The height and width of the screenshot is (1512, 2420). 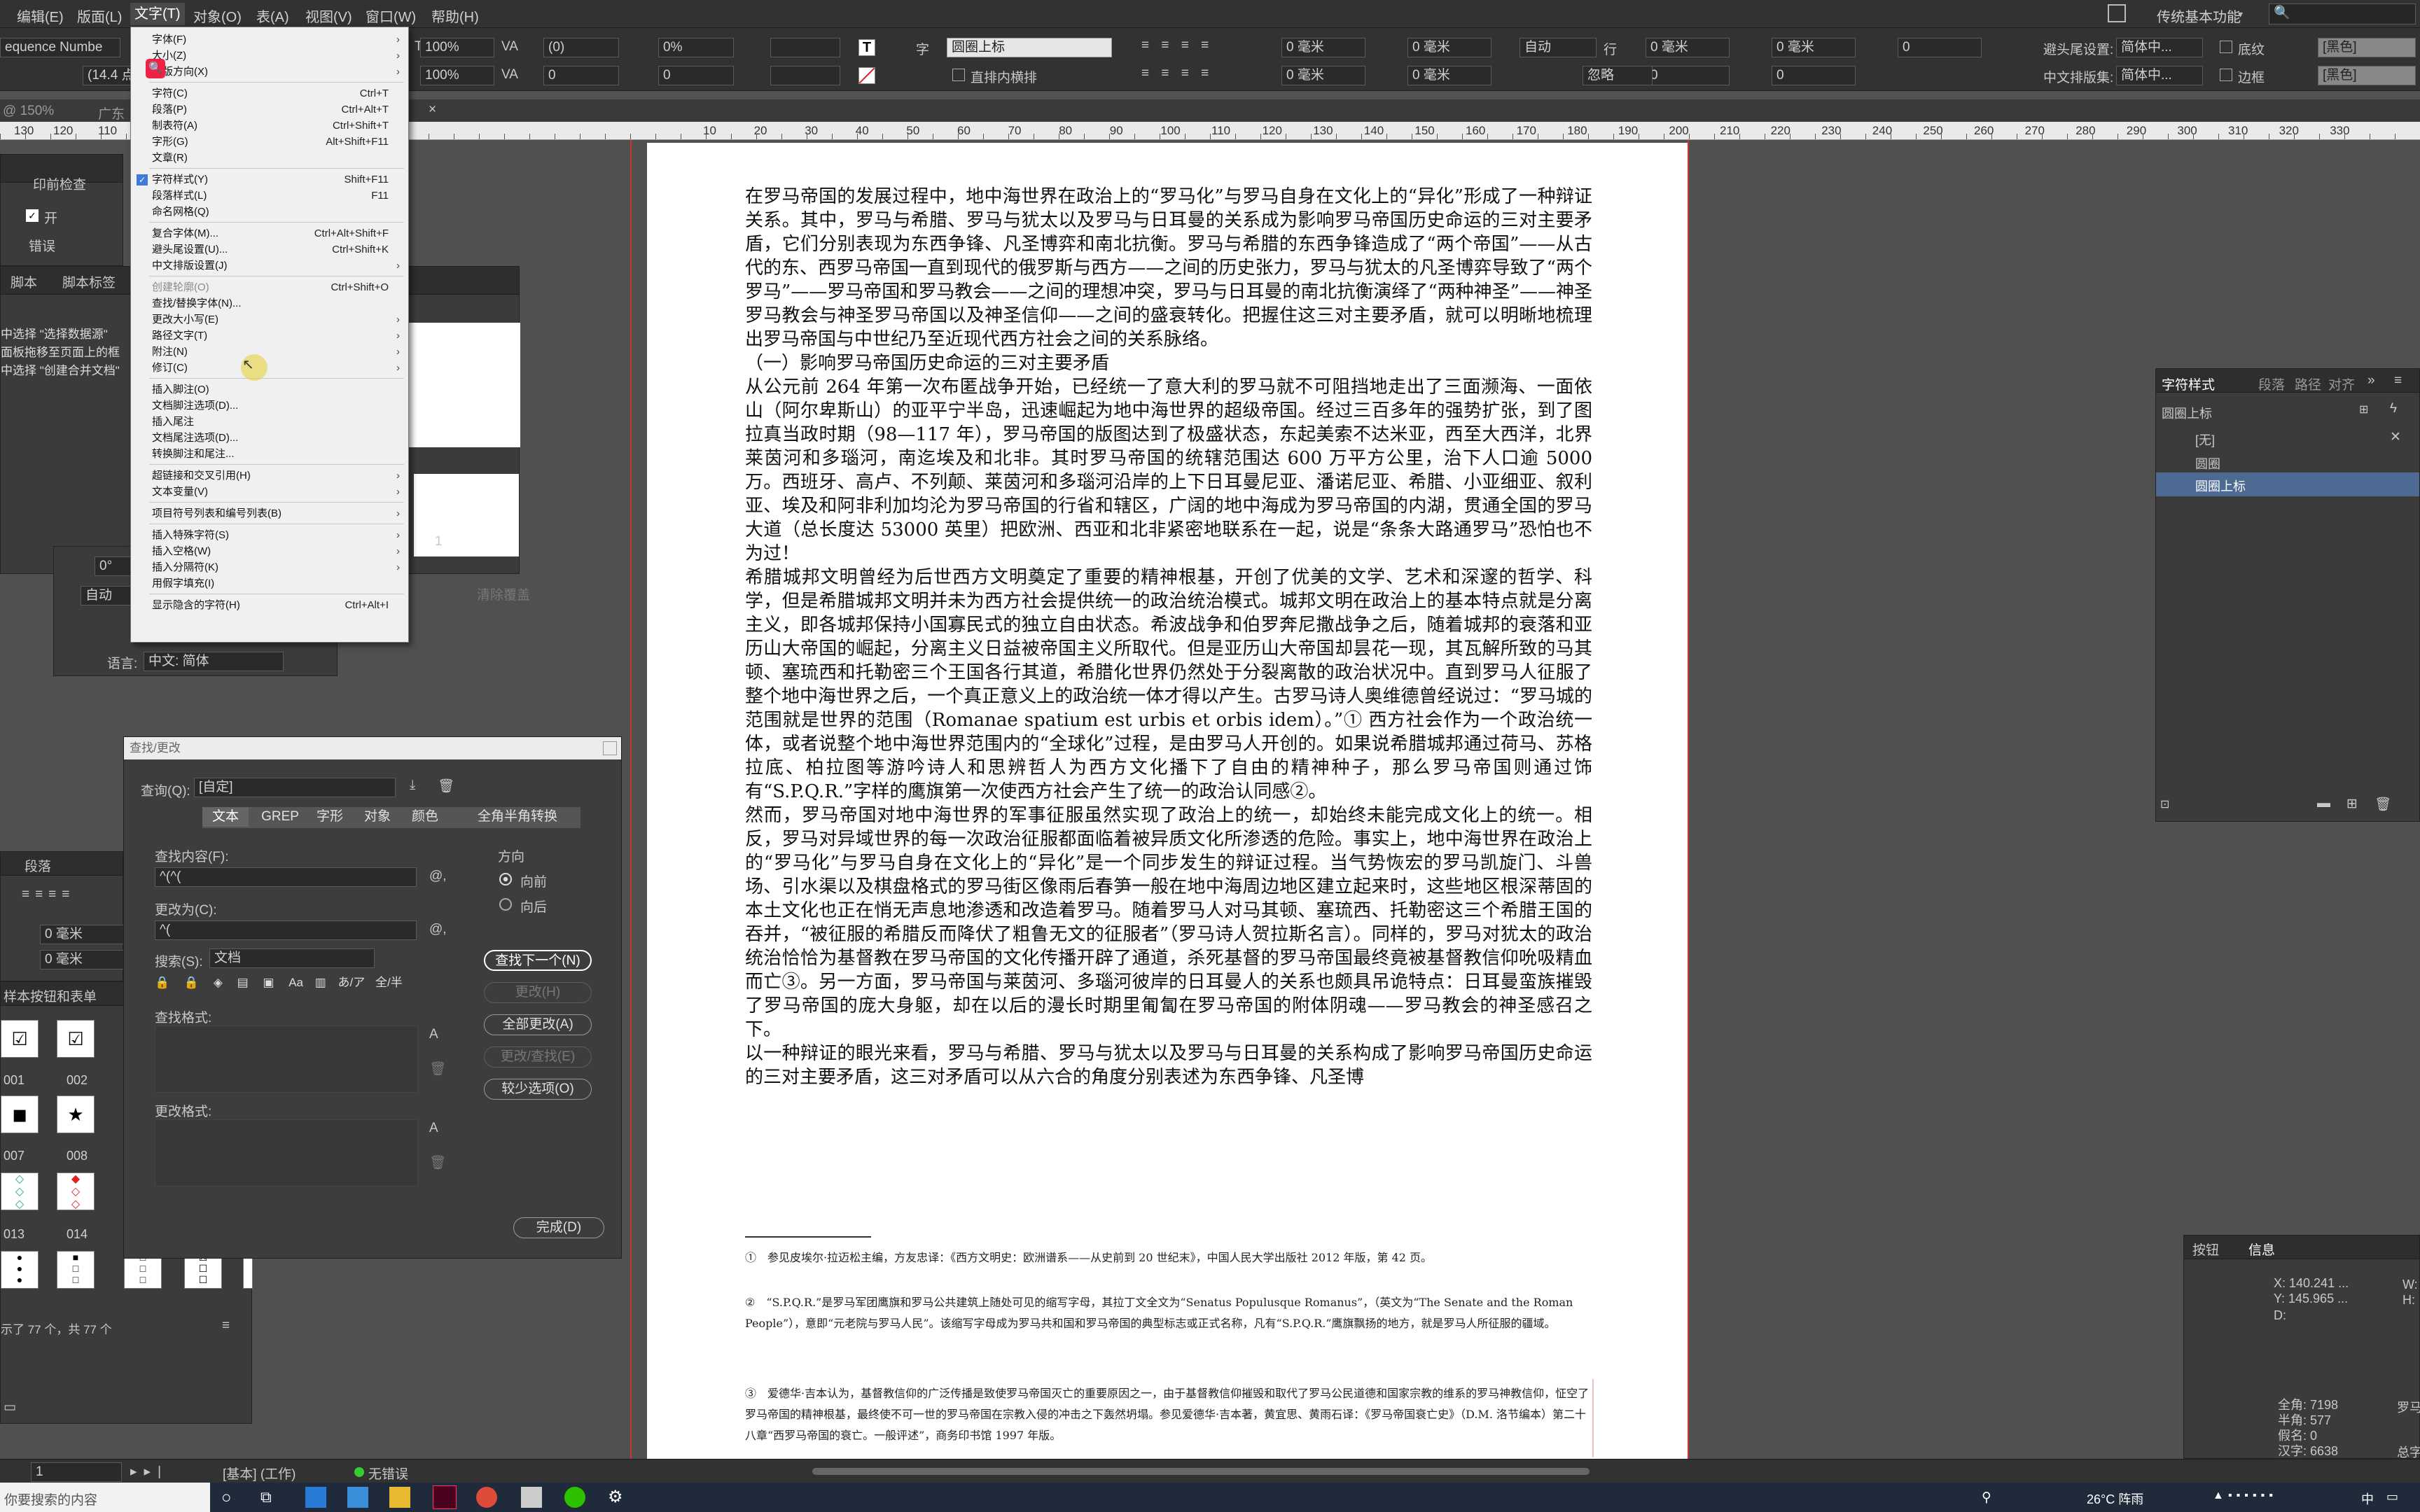 I want to click on menu-help: 帮助(H), so click(x=455, y=16).